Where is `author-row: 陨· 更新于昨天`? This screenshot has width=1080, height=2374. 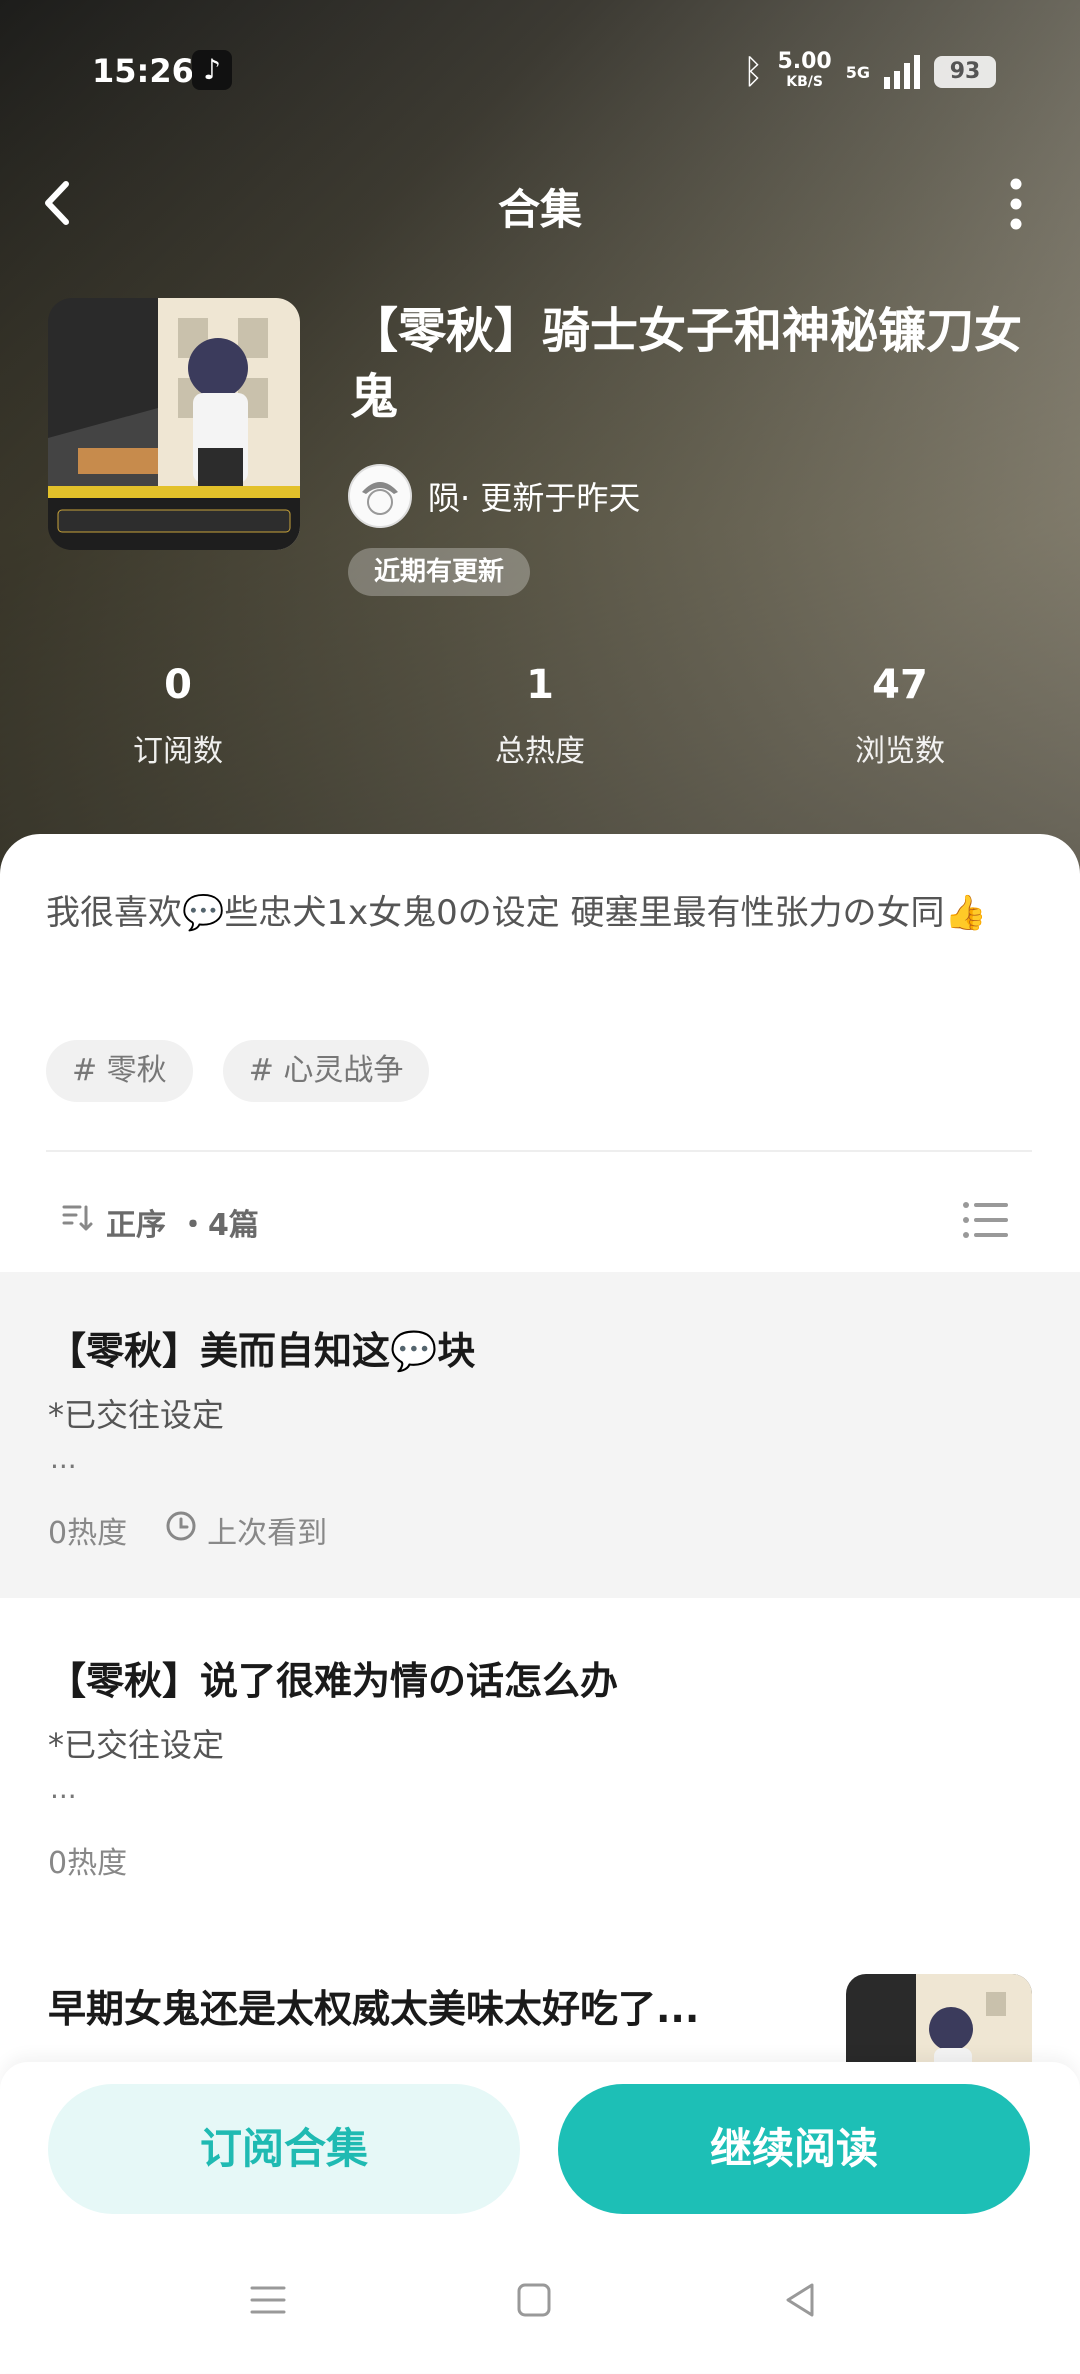 author-row: 陨· 更新于昨天 is located at coordinates (494, 496).